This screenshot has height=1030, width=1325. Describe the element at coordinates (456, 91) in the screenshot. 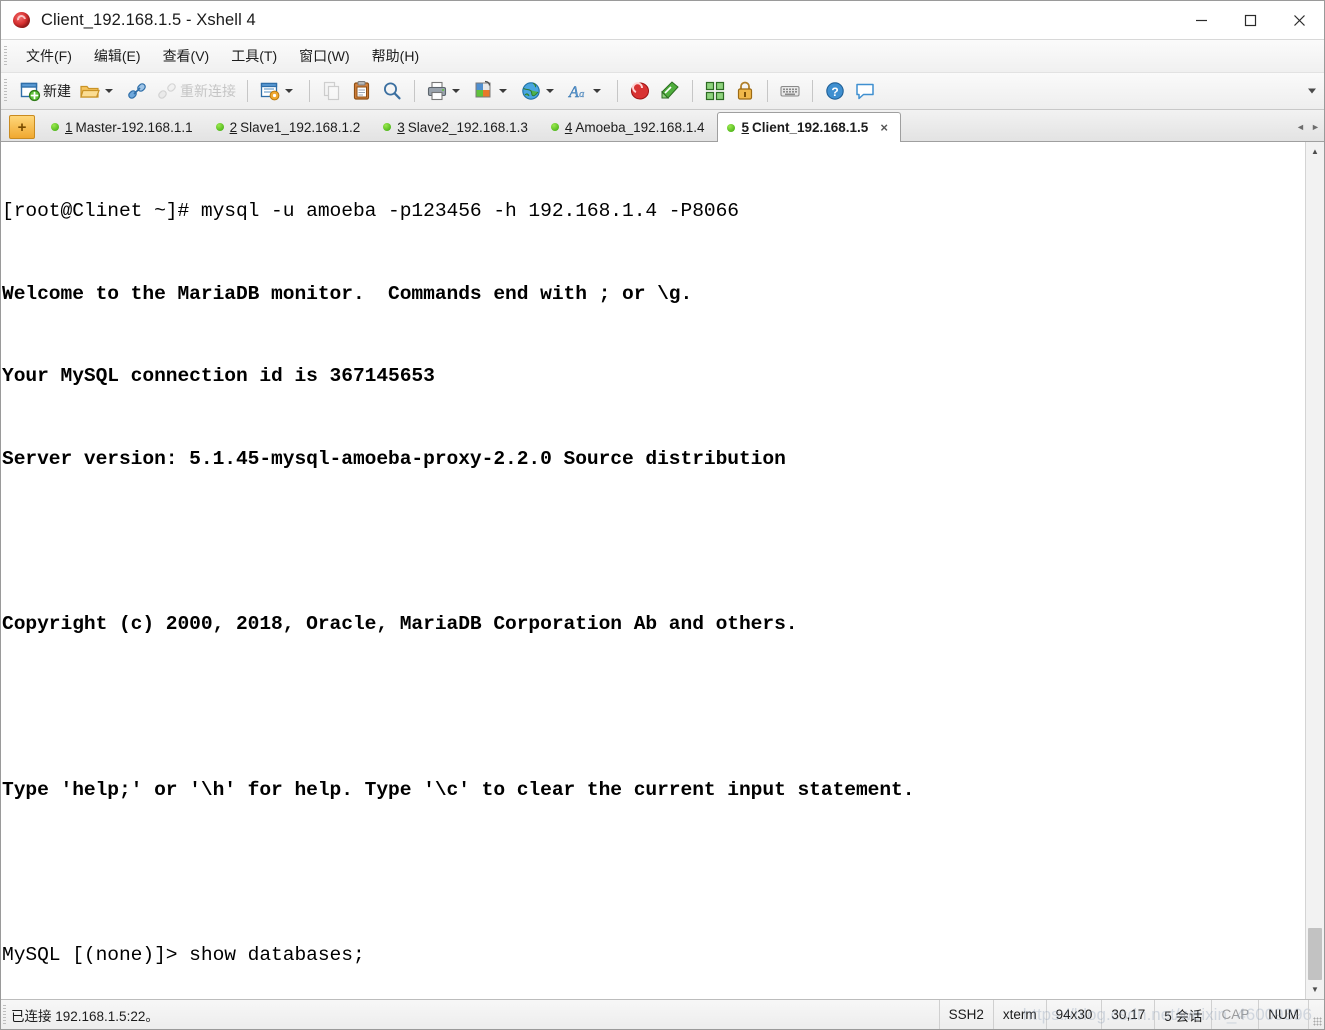

I see `print-dropdown-caret` at that location.